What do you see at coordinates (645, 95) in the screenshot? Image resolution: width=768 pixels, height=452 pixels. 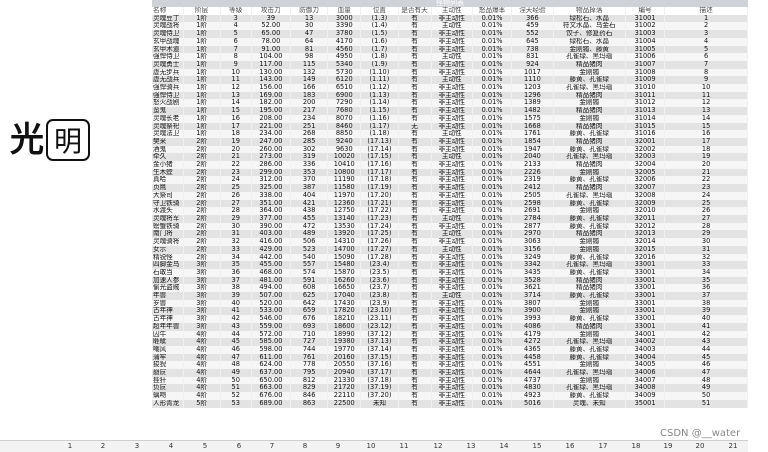 I see `table-cell: 31011` at bounding box center [645, 95].